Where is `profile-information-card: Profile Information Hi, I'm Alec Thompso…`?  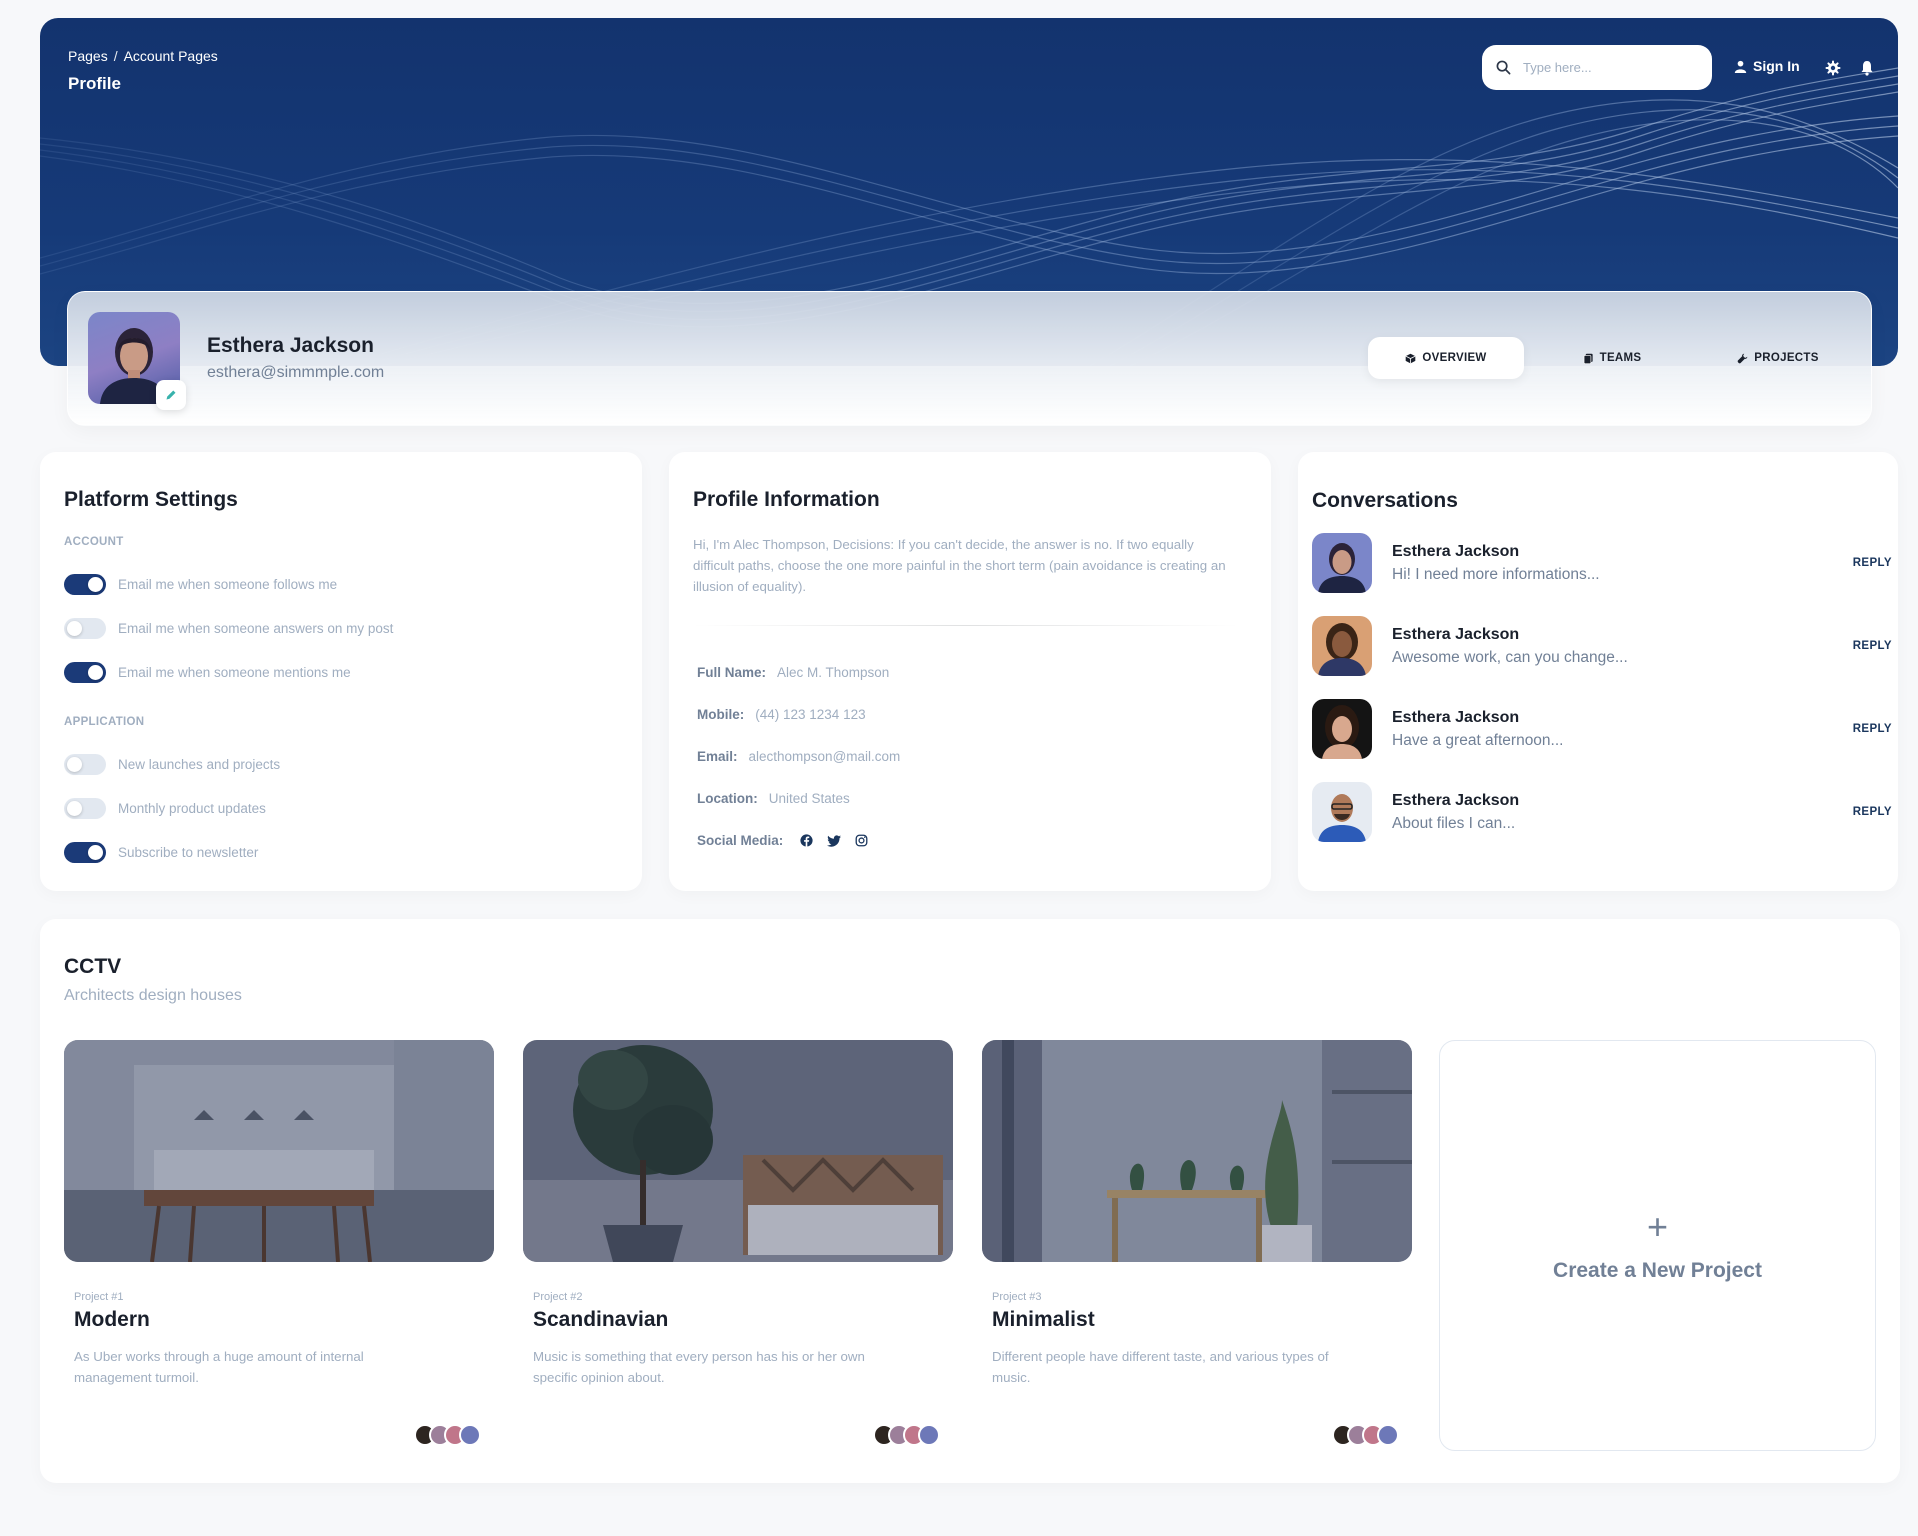 profile-information-card: Profile Information Hi, I'm Alec Thompso… is located at coordinates (970, 671).